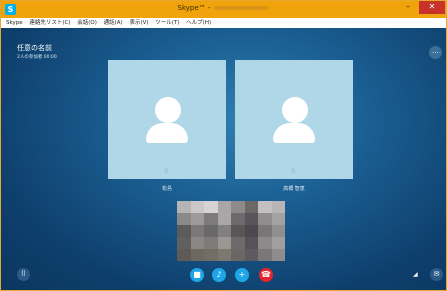  I want to click on menu-skype: Skype, so click(14, 23).